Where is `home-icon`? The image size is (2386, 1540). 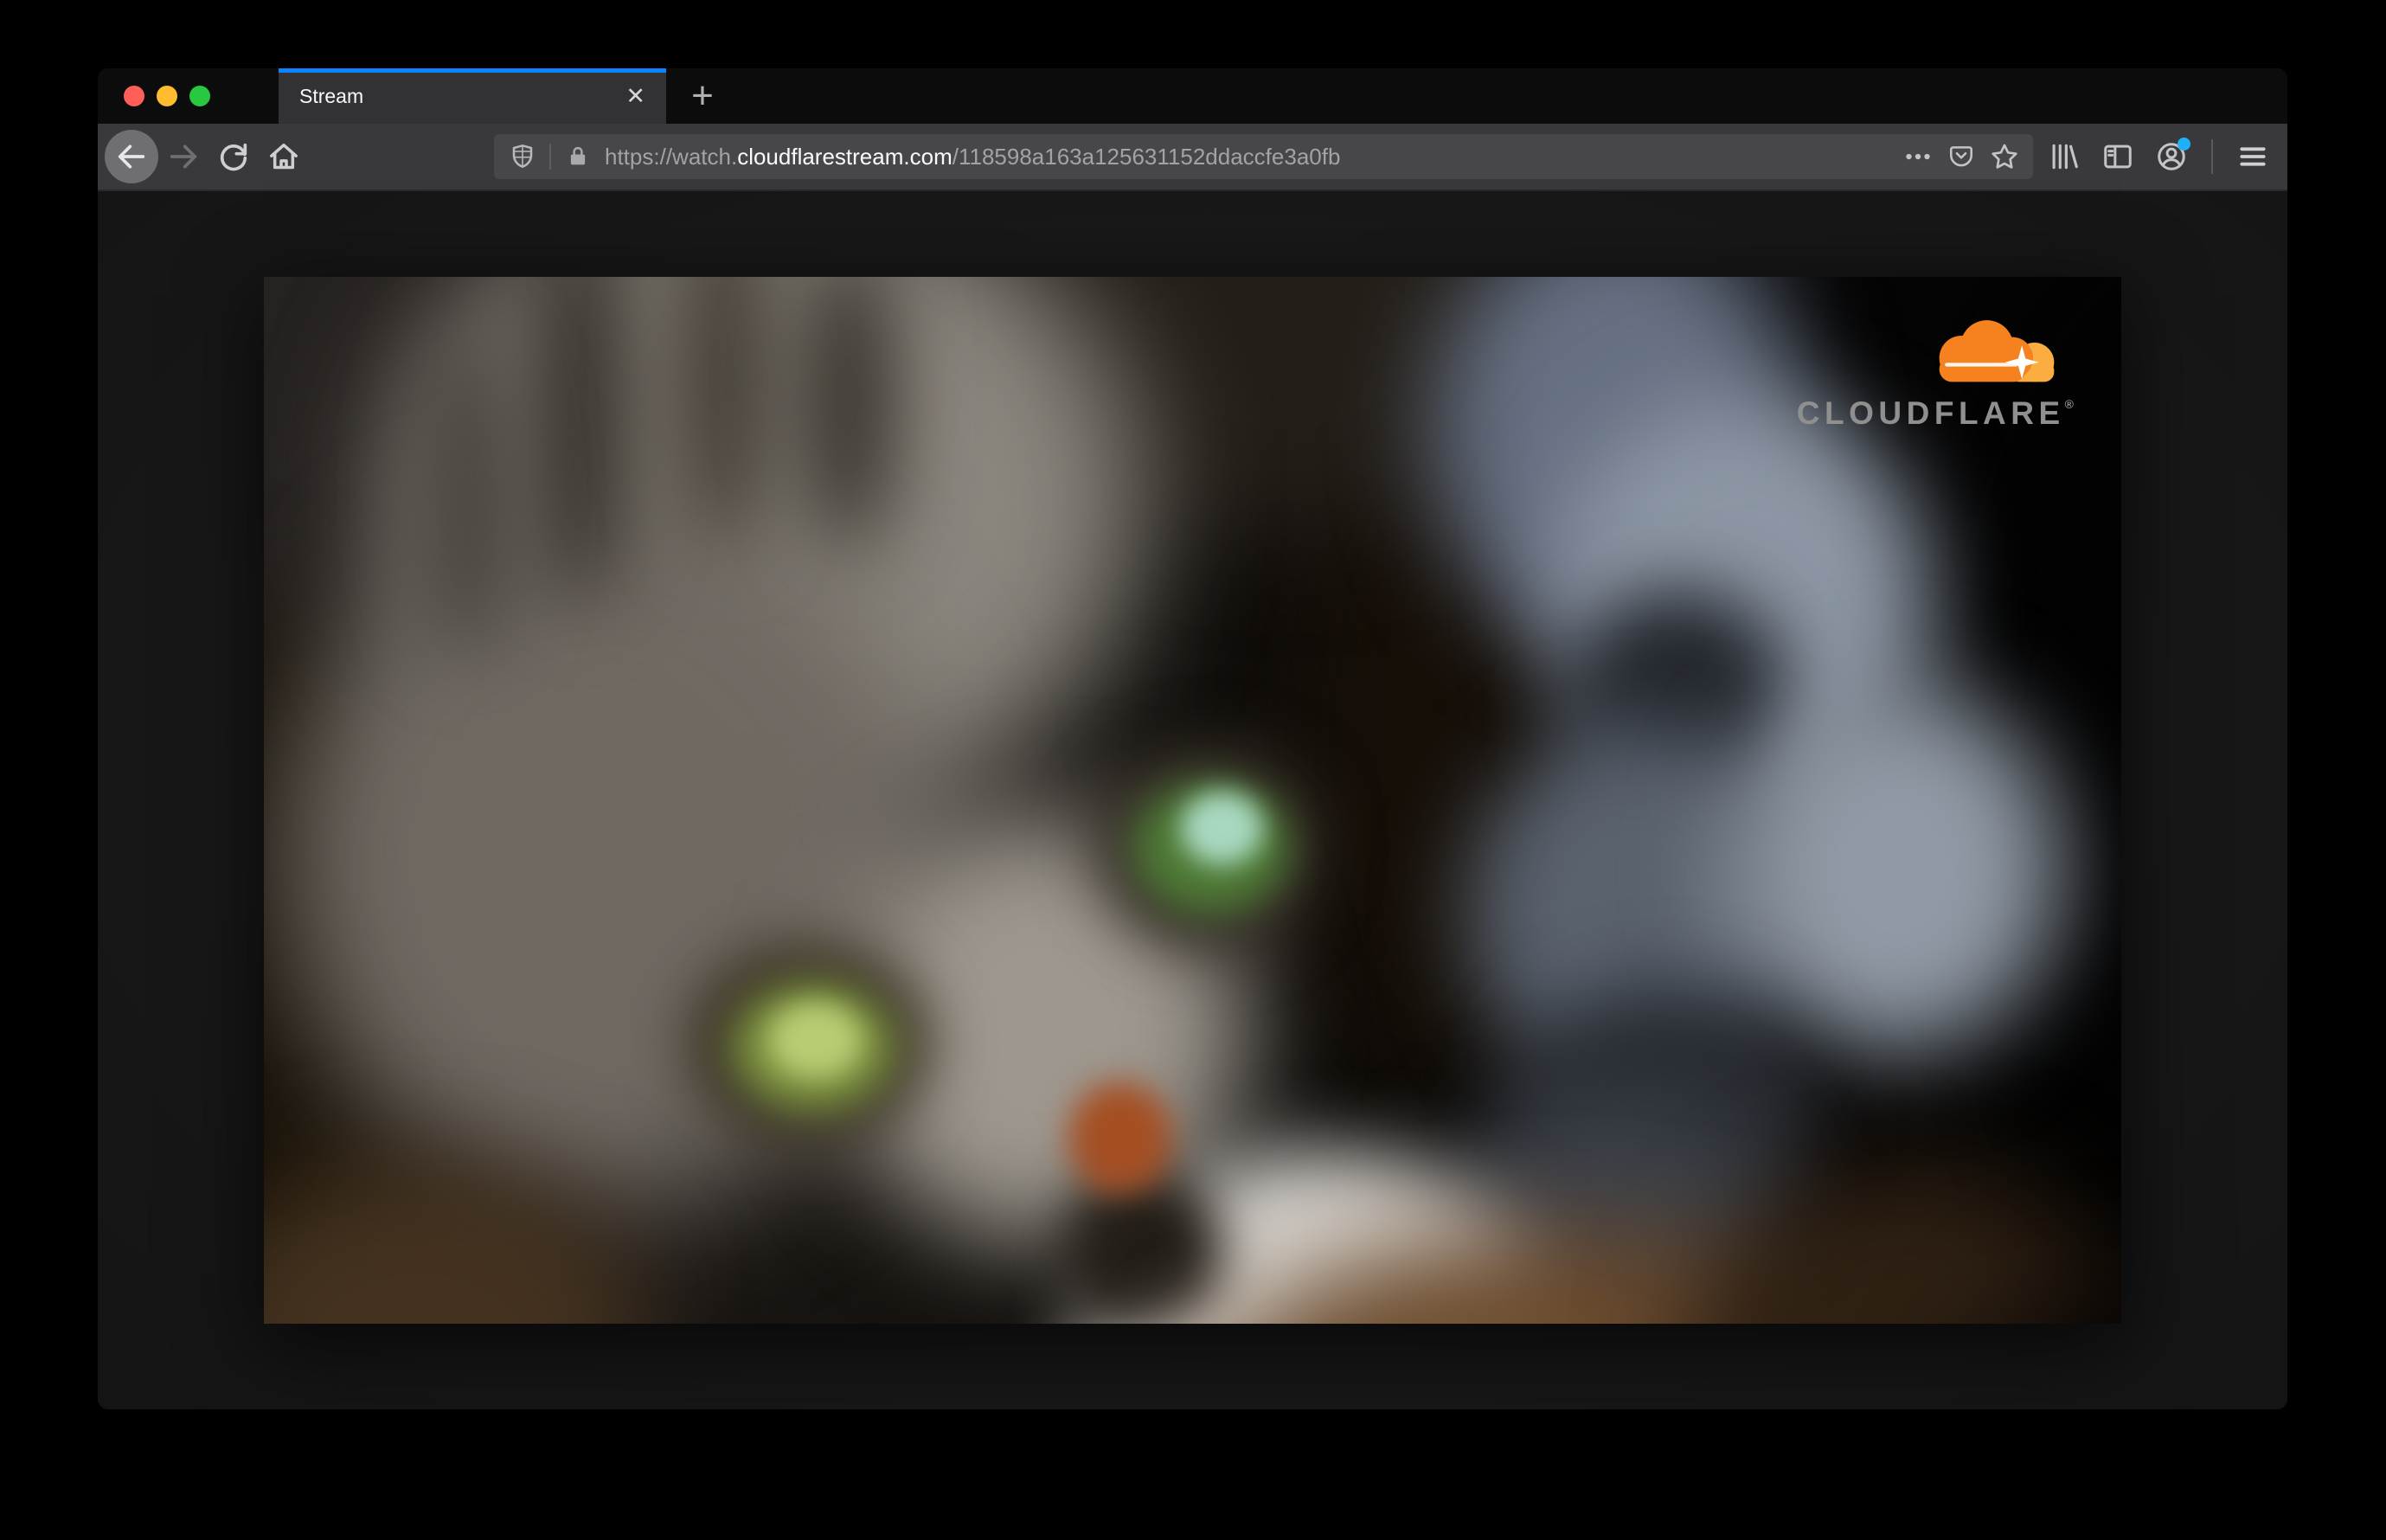
home-icon is located at coordinates (284, 156).